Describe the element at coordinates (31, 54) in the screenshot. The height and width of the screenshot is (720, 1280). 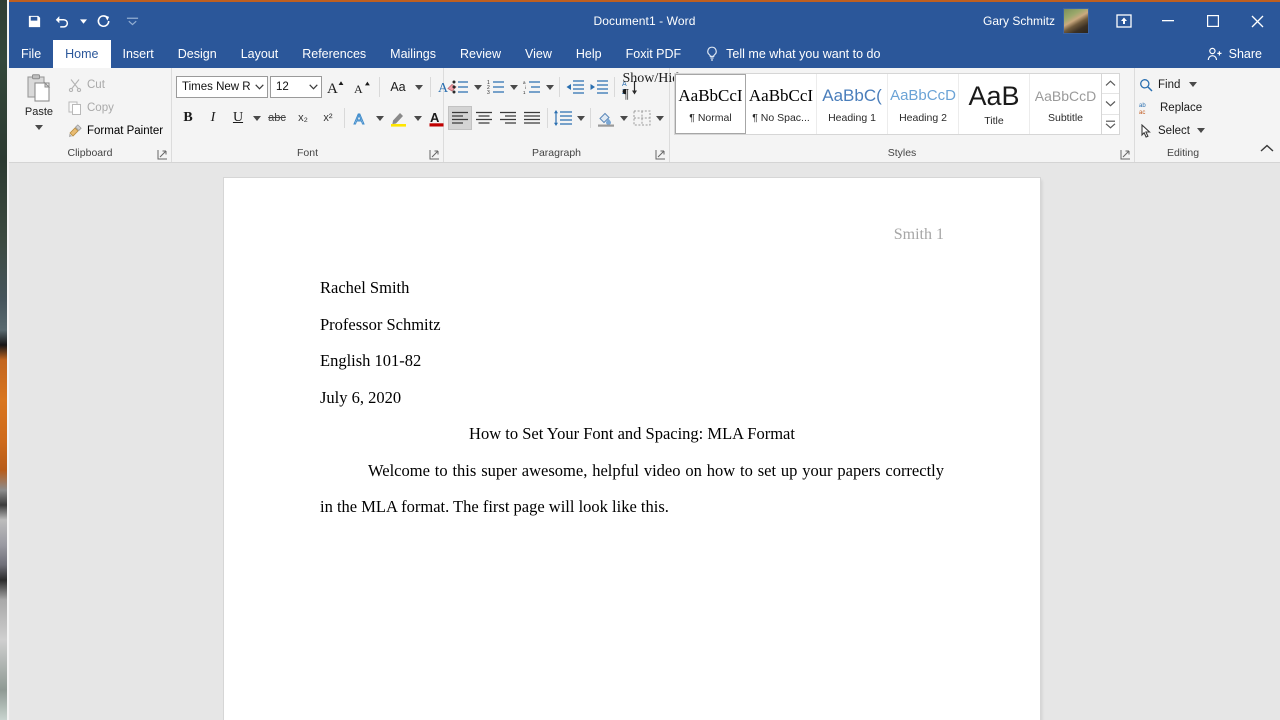
I see `tab-file: File` at that location.